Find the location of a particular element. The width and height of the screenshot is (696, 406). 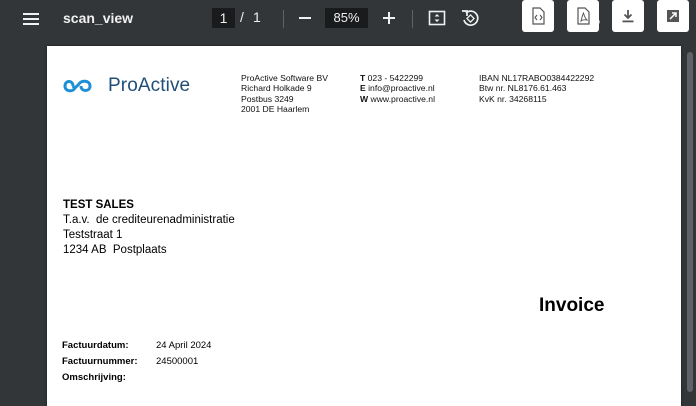

btw-number: Btw nr. NL8176.61.463 is located at coordinates (523, 88).